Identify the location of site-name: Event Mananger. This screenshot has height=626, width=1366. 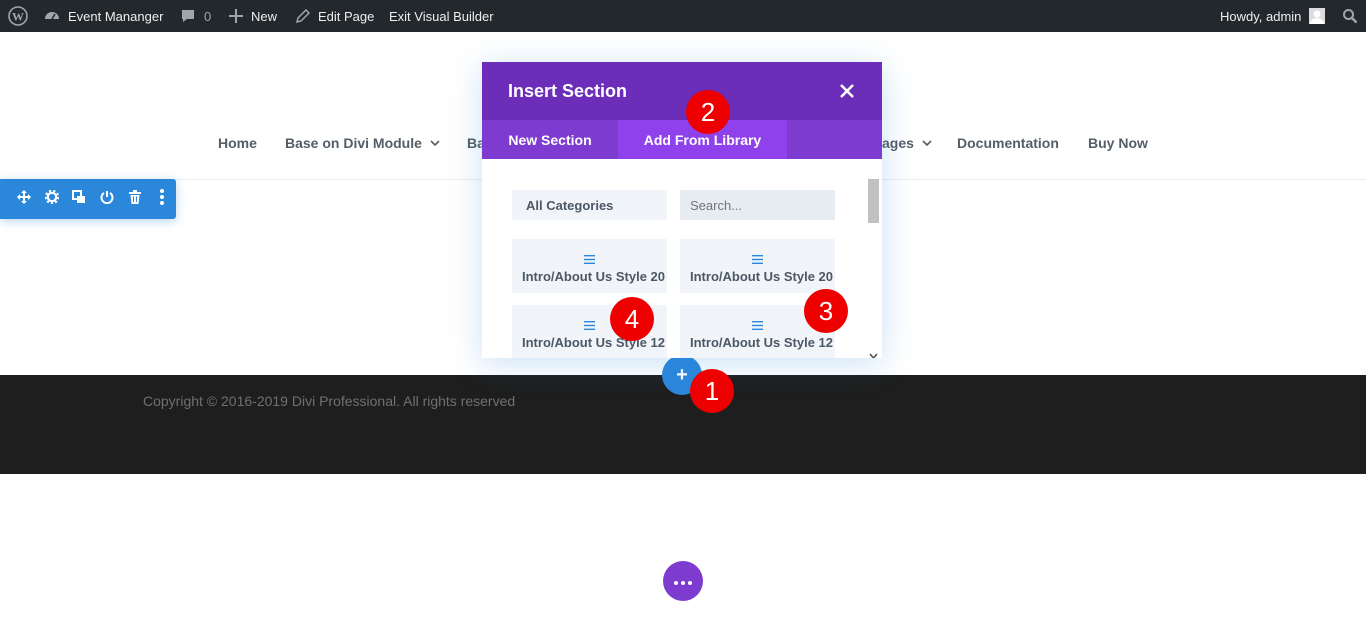
(116, 16).